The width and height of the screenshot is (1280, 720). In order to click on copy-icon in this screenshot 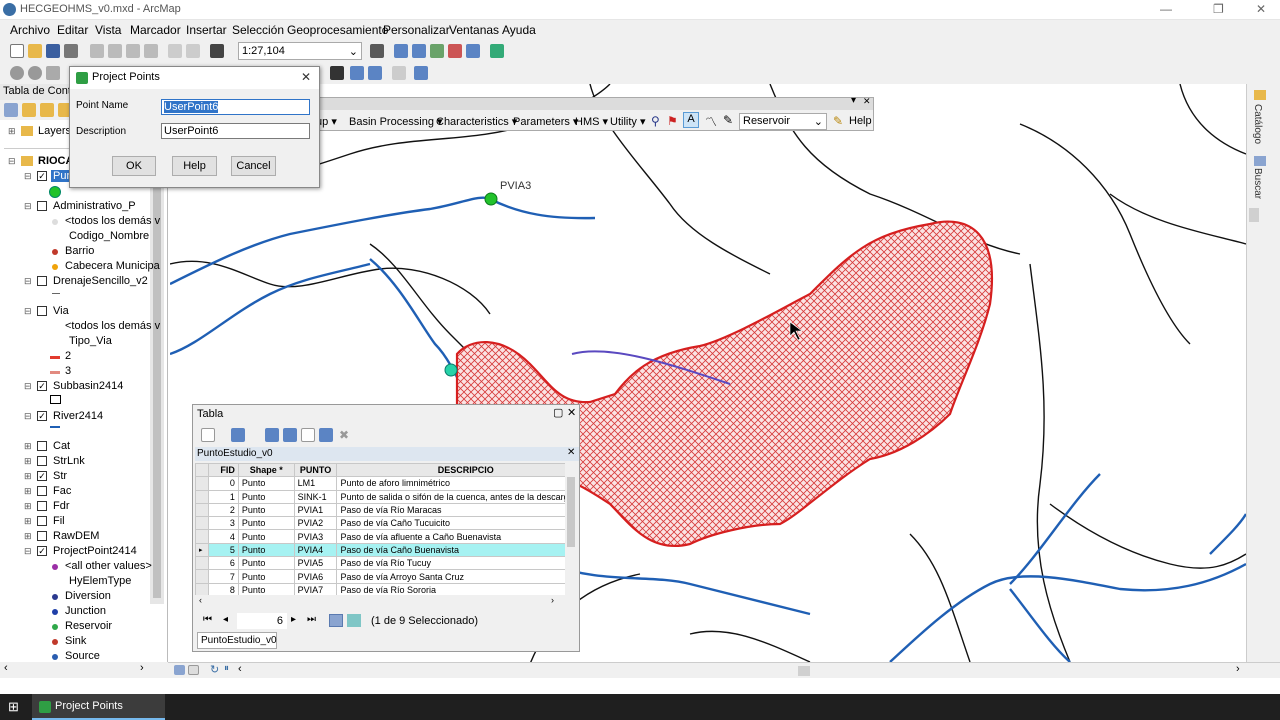, I will do `click(115, 51)`.